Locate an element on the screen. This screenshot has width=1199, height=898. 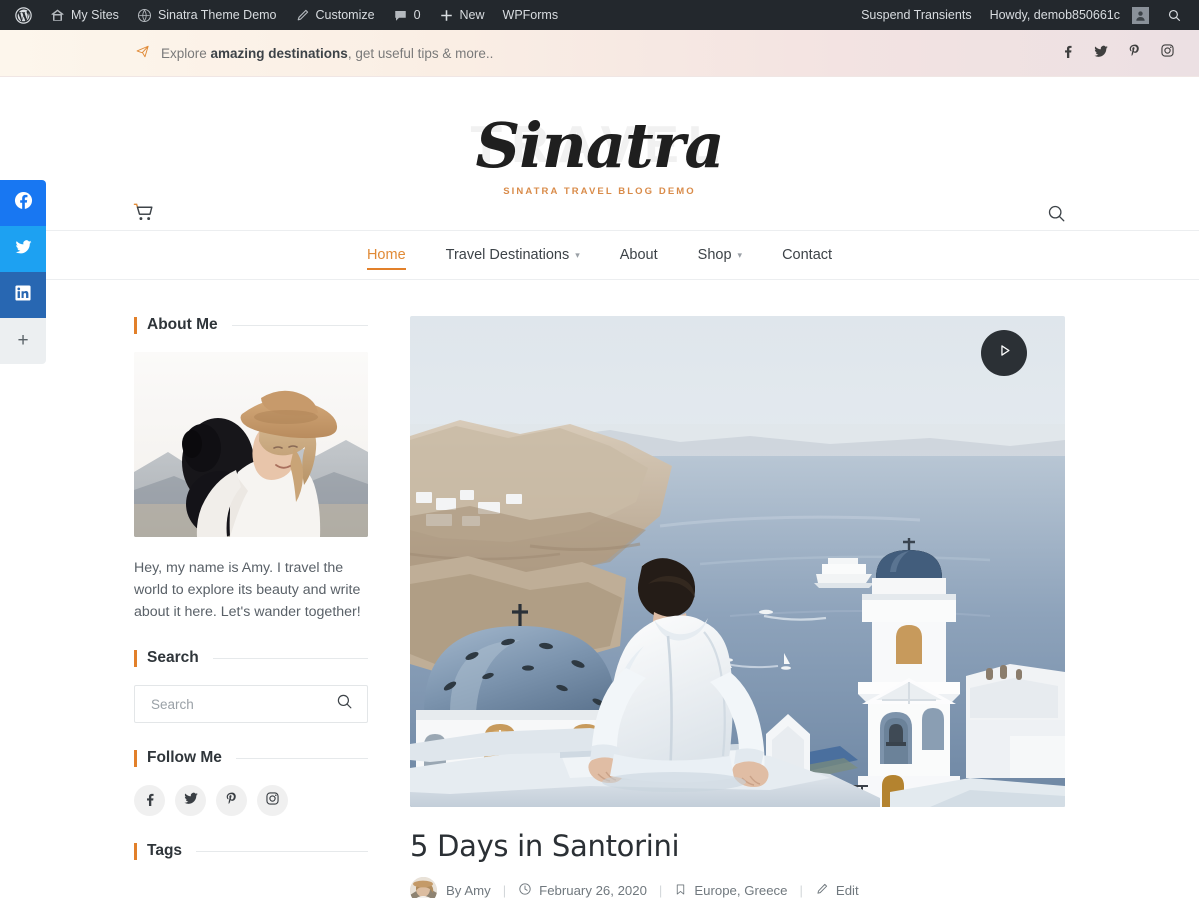
widget-tags: Tags is located at coordinates (251, 851).